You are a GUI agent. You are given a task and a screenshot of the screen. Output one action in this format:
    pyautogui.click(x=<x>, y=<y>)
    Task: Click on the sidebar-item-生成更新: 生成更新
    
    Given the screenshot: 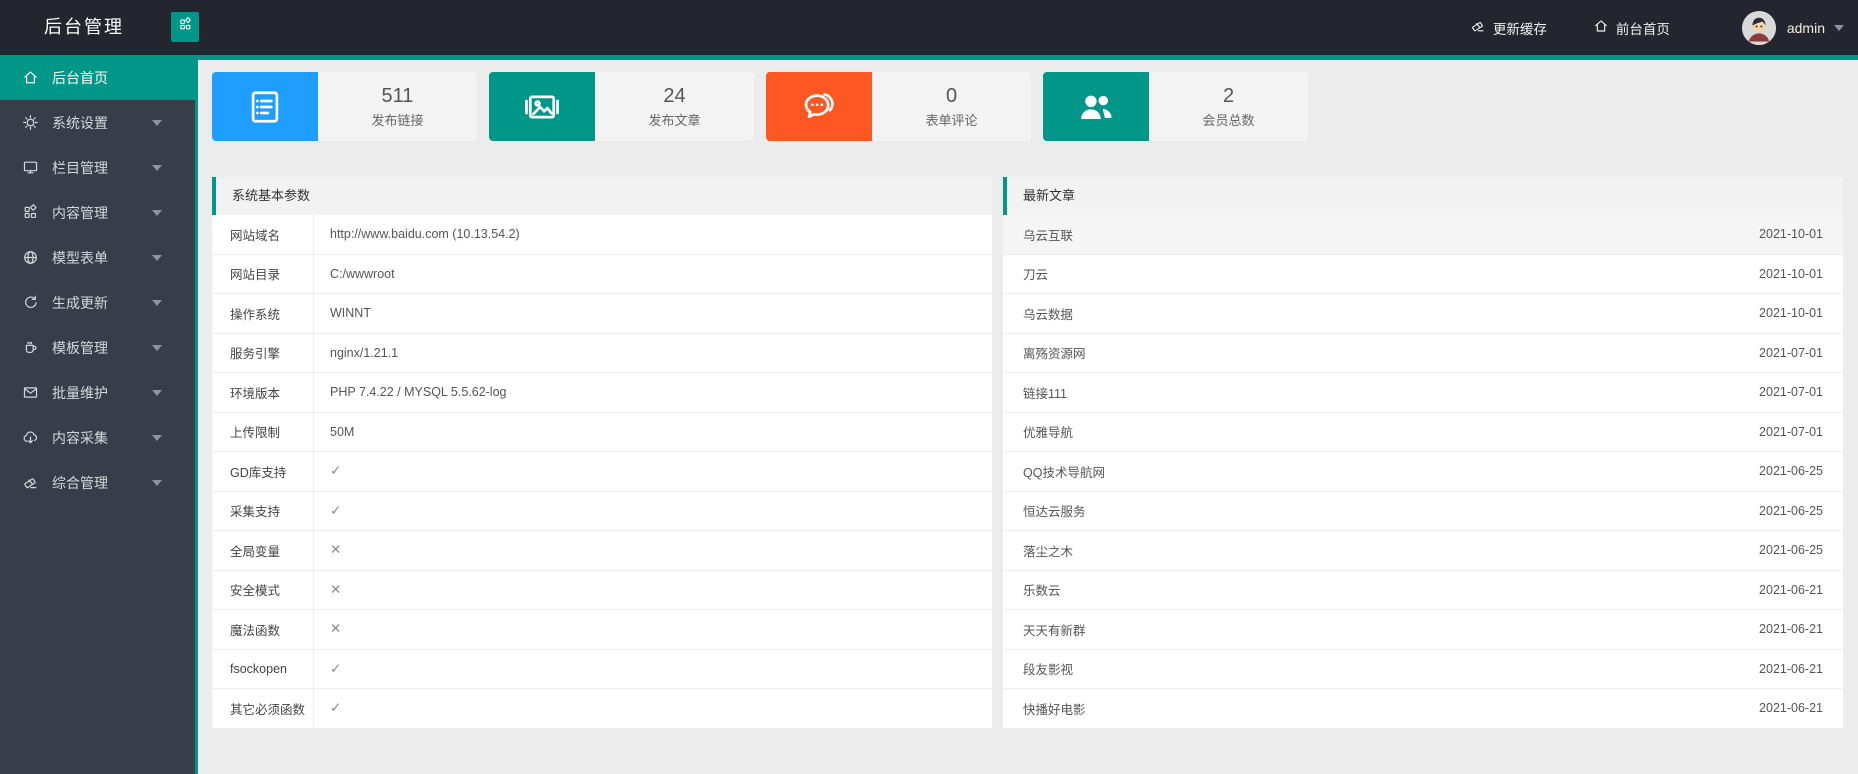 What is the action you would take?
    pyautogui.click(x=97, y=302)
    